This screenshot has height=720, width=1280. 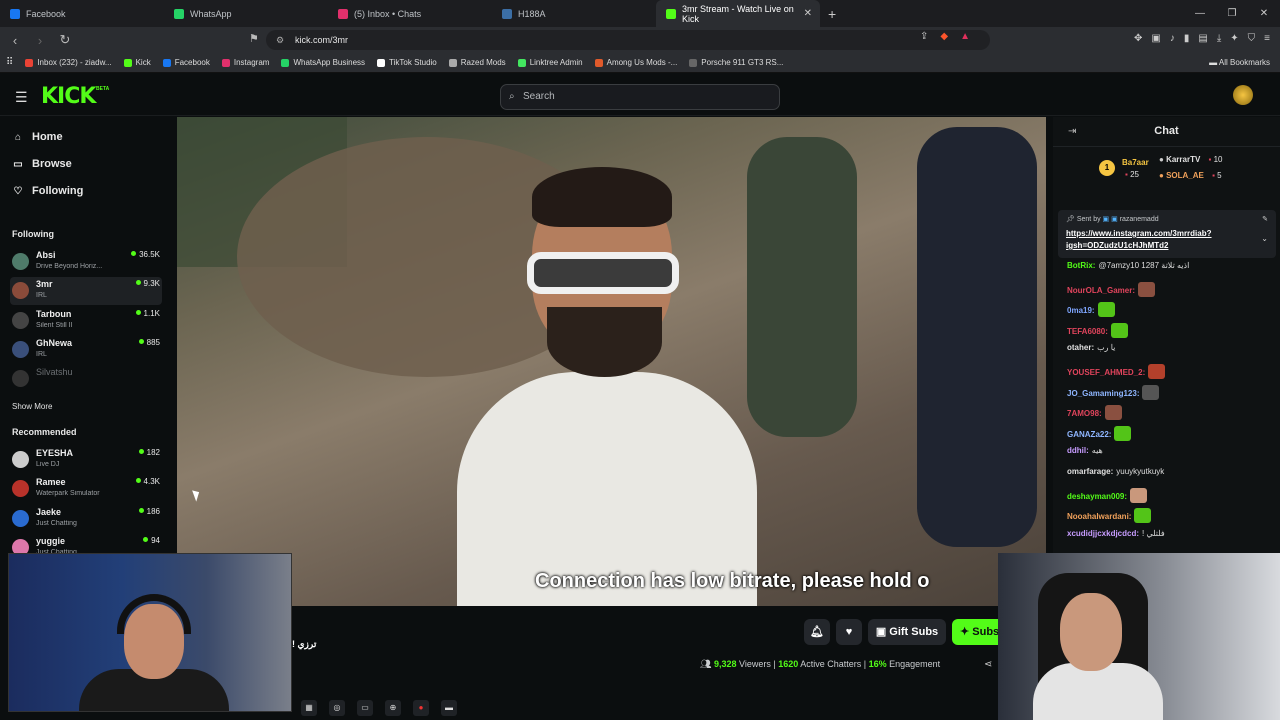 I want to click on subscribe-label: Subs, so click(x=986, y=632).